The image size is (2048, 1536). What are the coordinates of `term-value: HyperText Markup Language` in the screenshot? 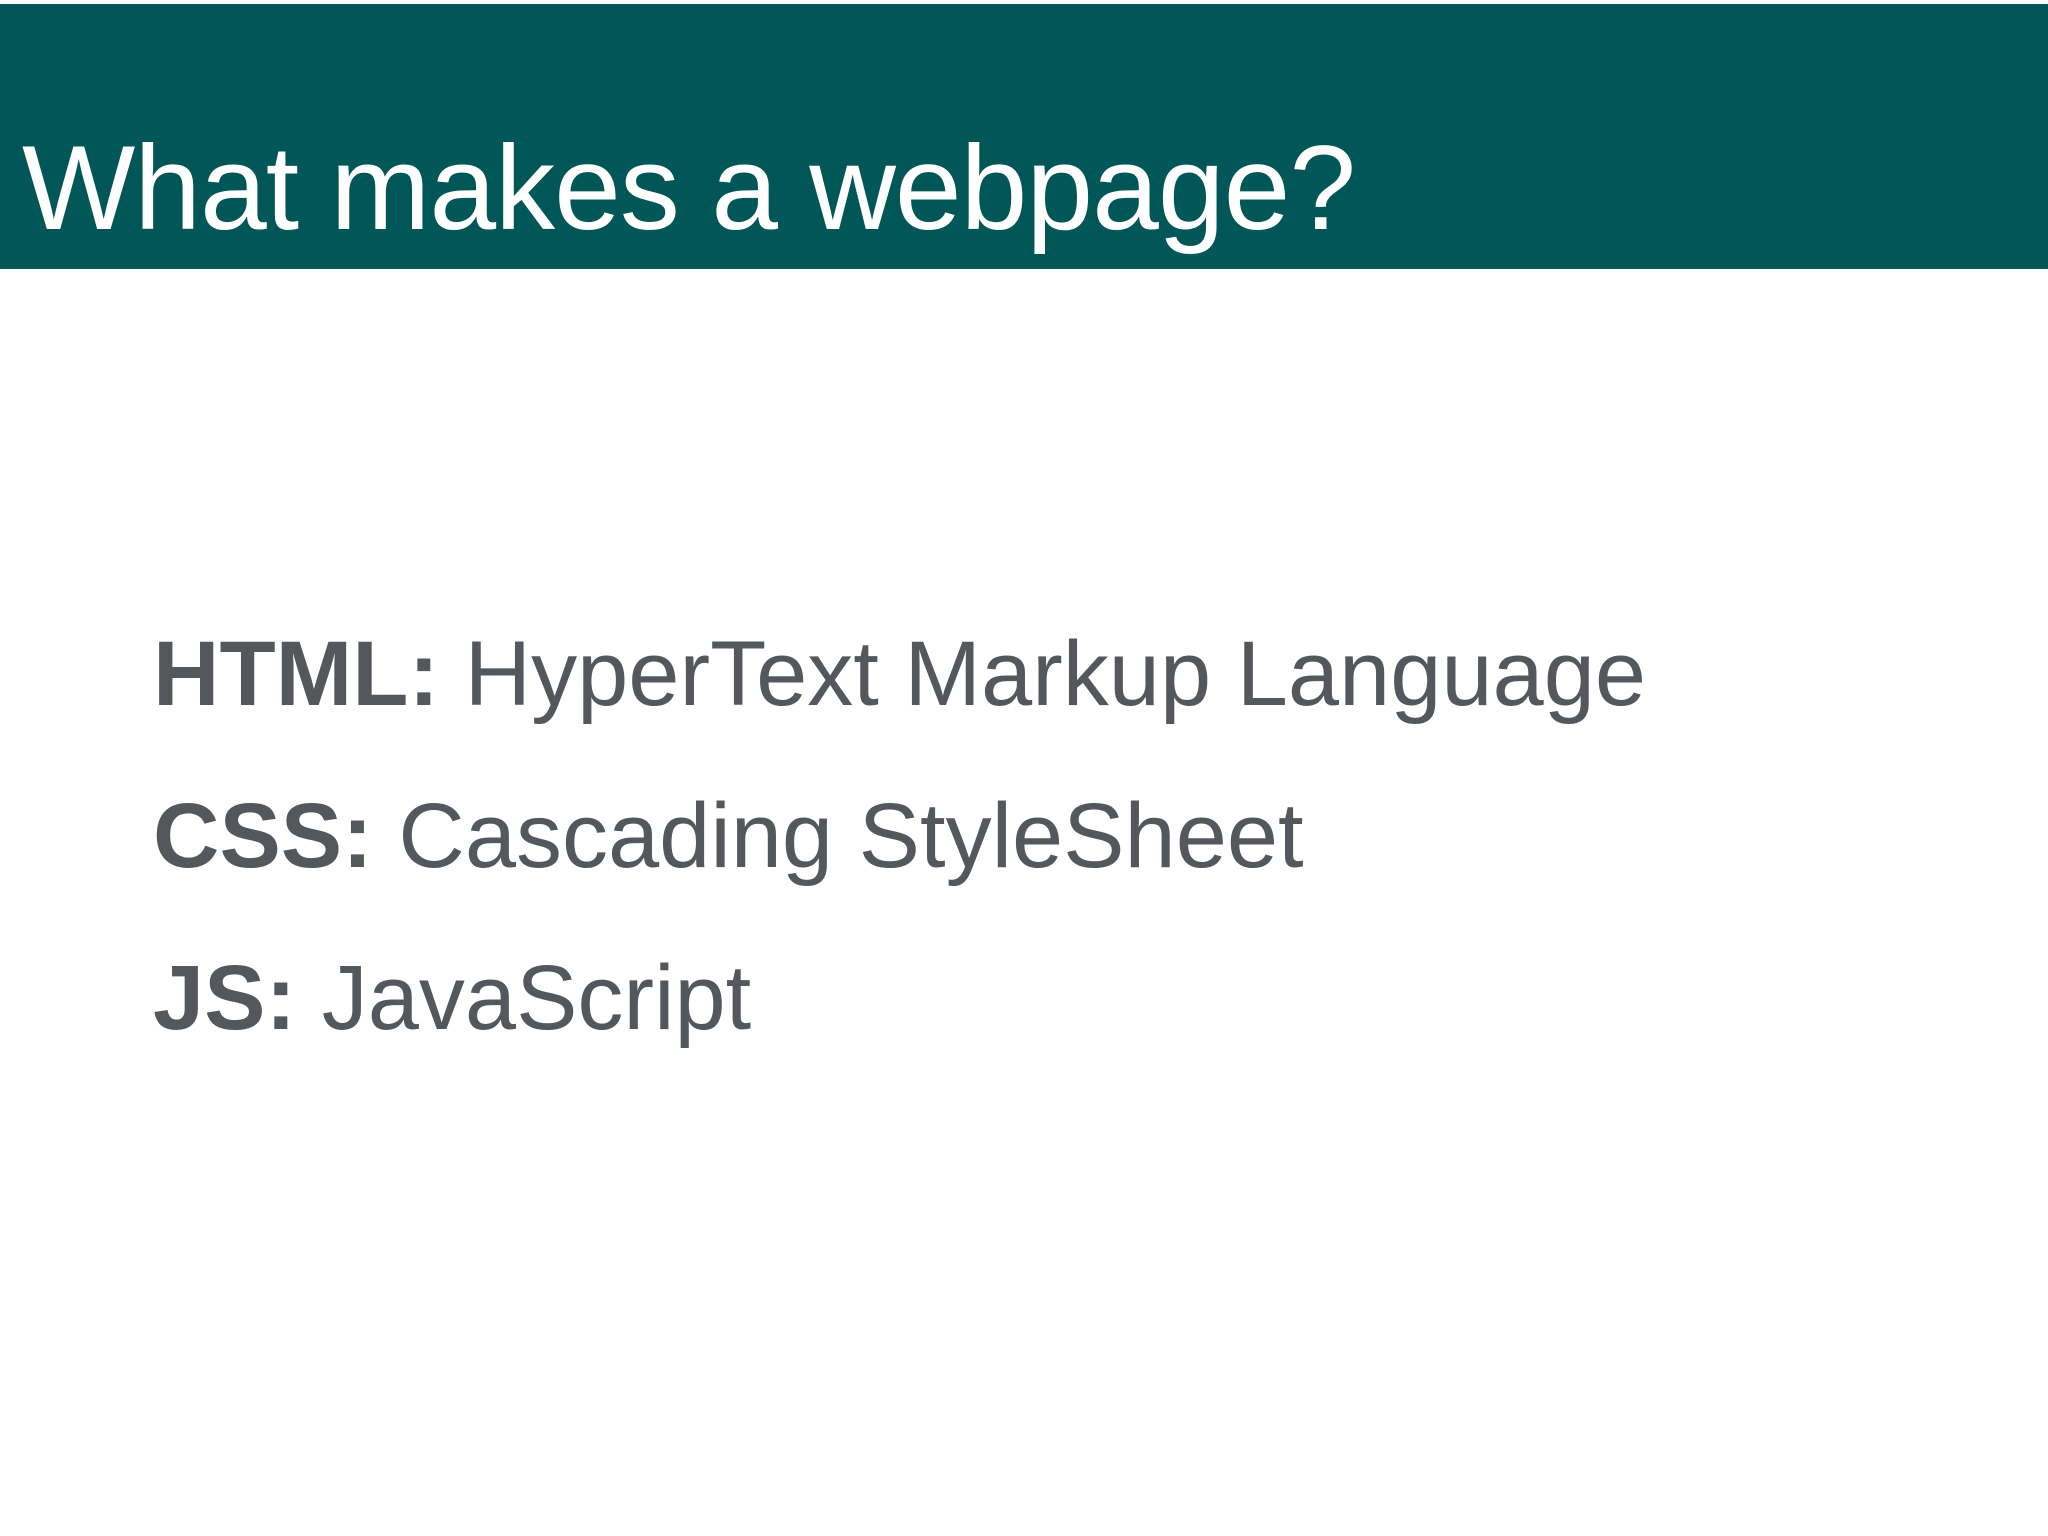 It's located at (1055, 674).